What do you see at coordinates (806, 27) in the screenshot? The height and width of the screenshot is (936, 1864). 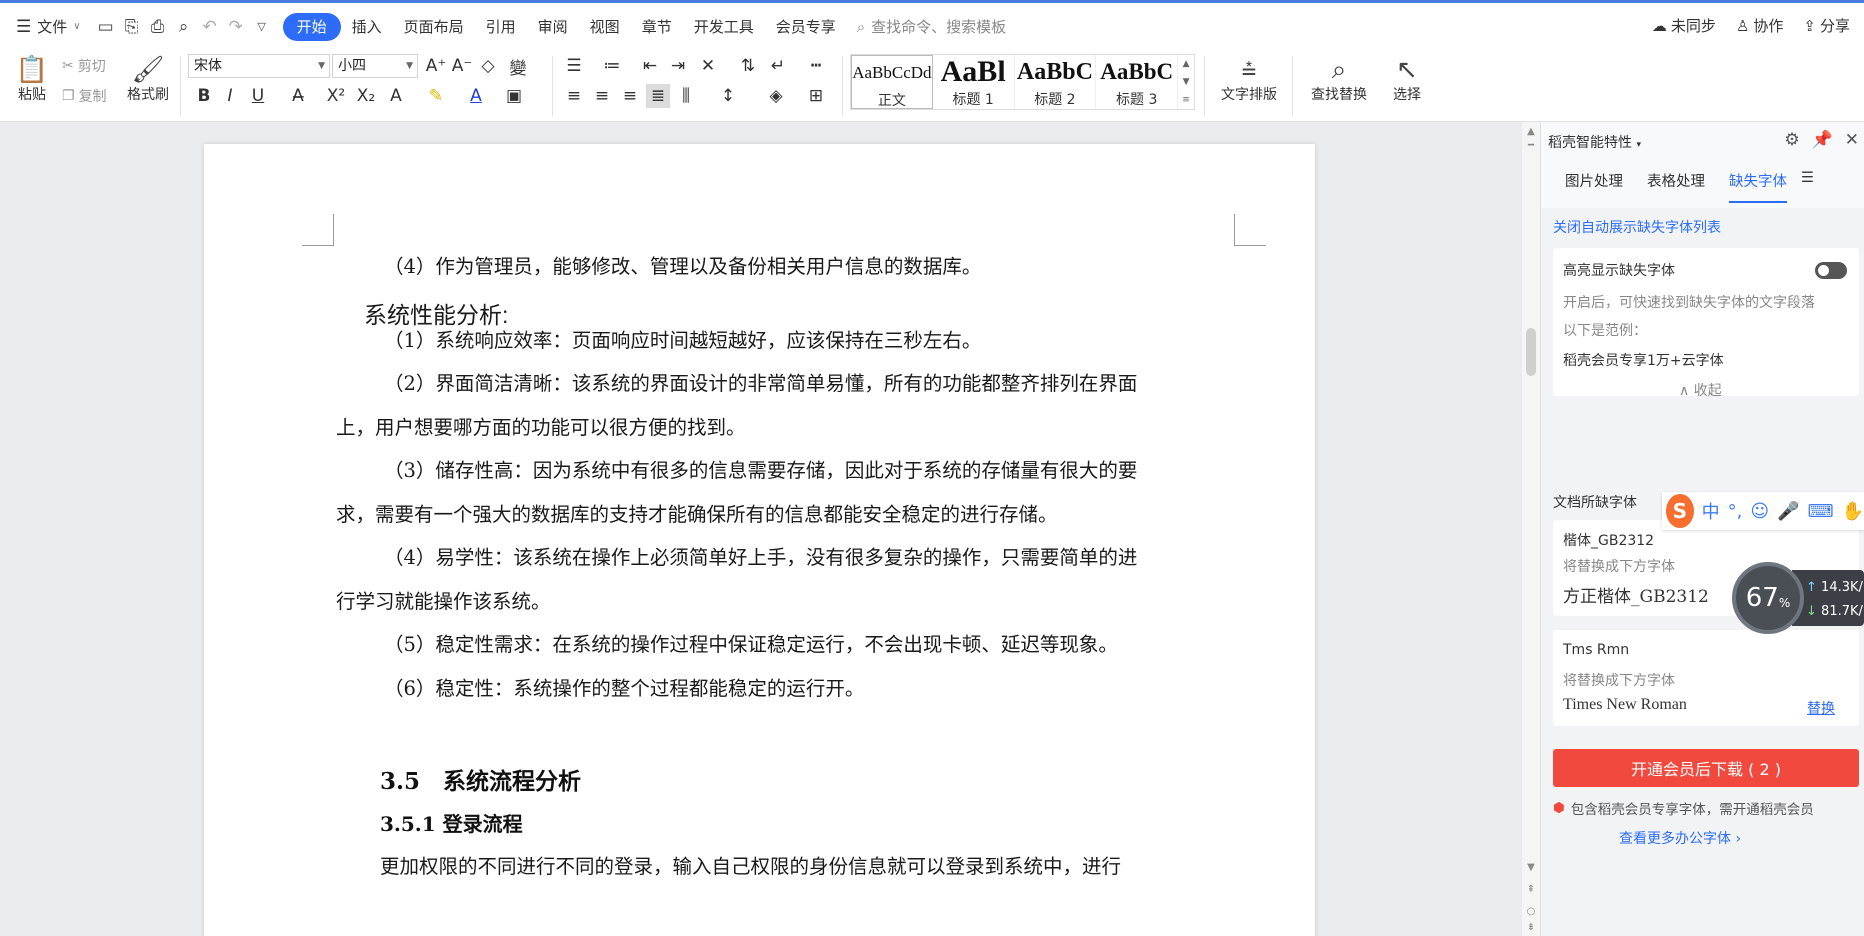 I see `tab-member: 会员专享` at bounding box center [806, 27].